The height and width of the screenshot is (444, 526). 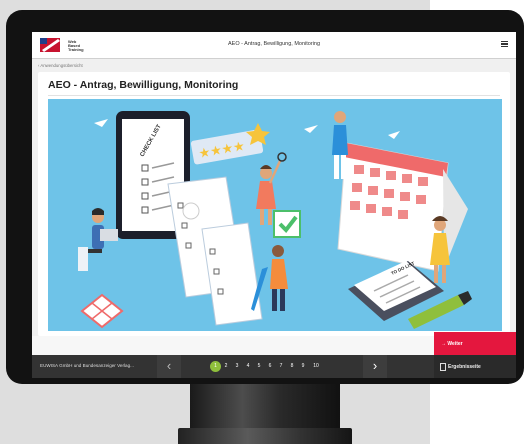 What do you see at coordinates (287, 224) in the screenshot?
I see `checkmark-illustration` at bounding box center [287, 224].